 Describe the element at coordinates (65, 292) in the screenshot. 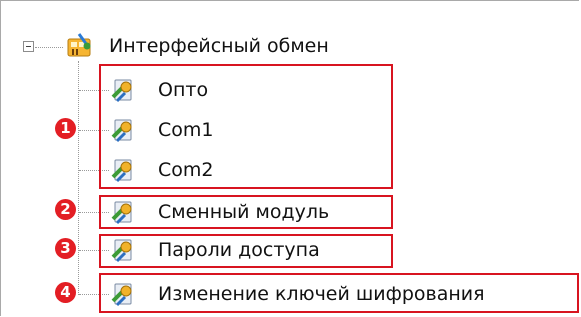

I see `annotation-badge-4: 4` at that location.